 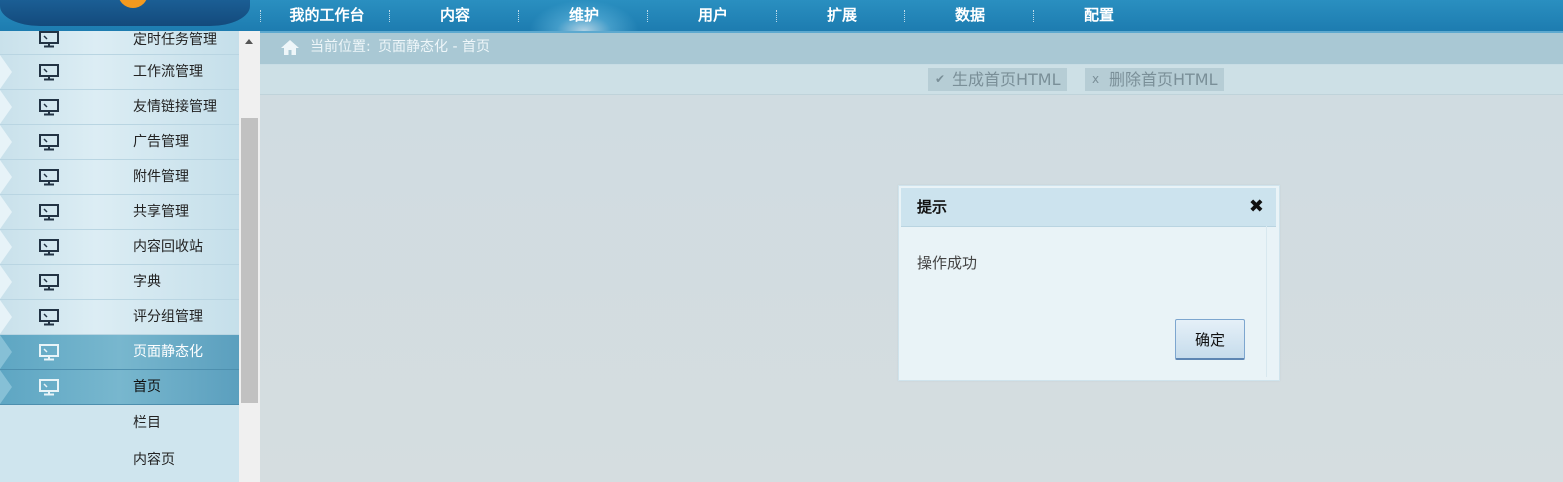 What do you see at coordinates (842, 15) in the screenshot?
I see `nav-item-extensions: 扩展` at bounding box center [842, 15].